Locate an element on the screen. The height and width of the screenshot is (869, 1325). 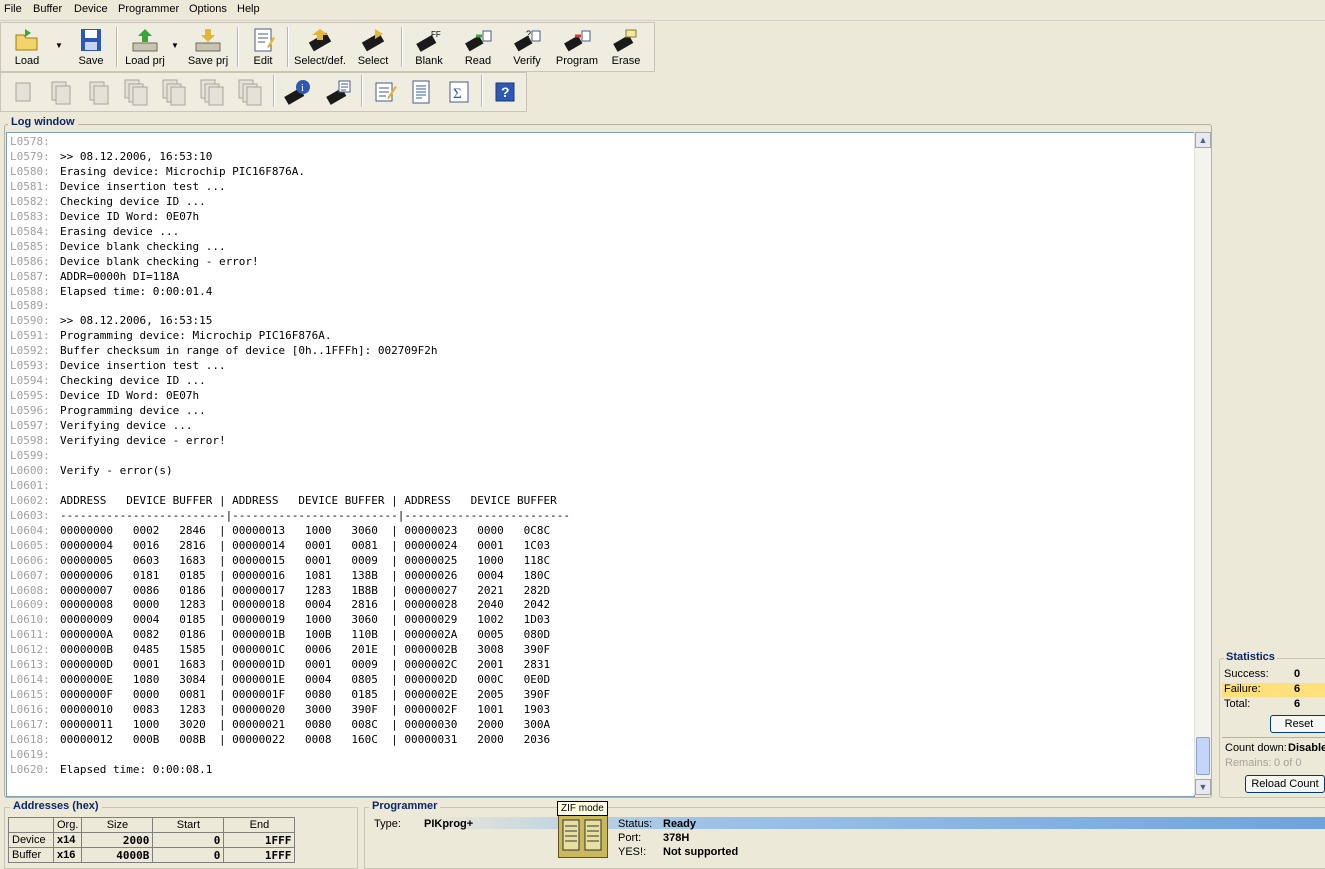
scroll-down-icon: ▼ is located at coordinates (1203, 787).